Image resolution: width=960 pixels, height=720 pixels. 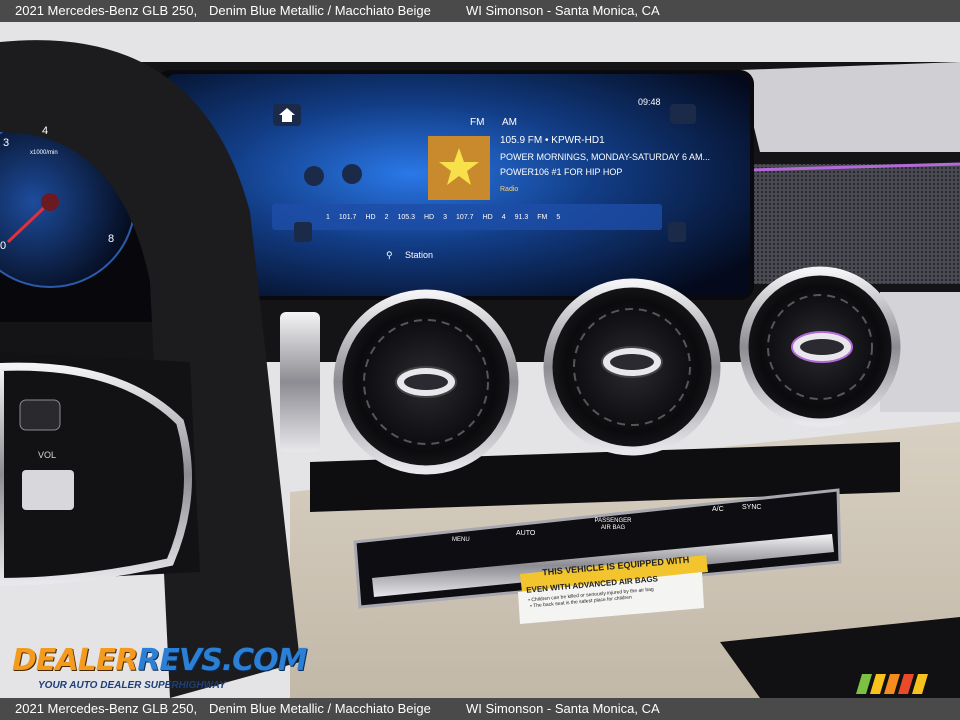 I want to click on search-icon: ⚲, so click(x=389, y=255).